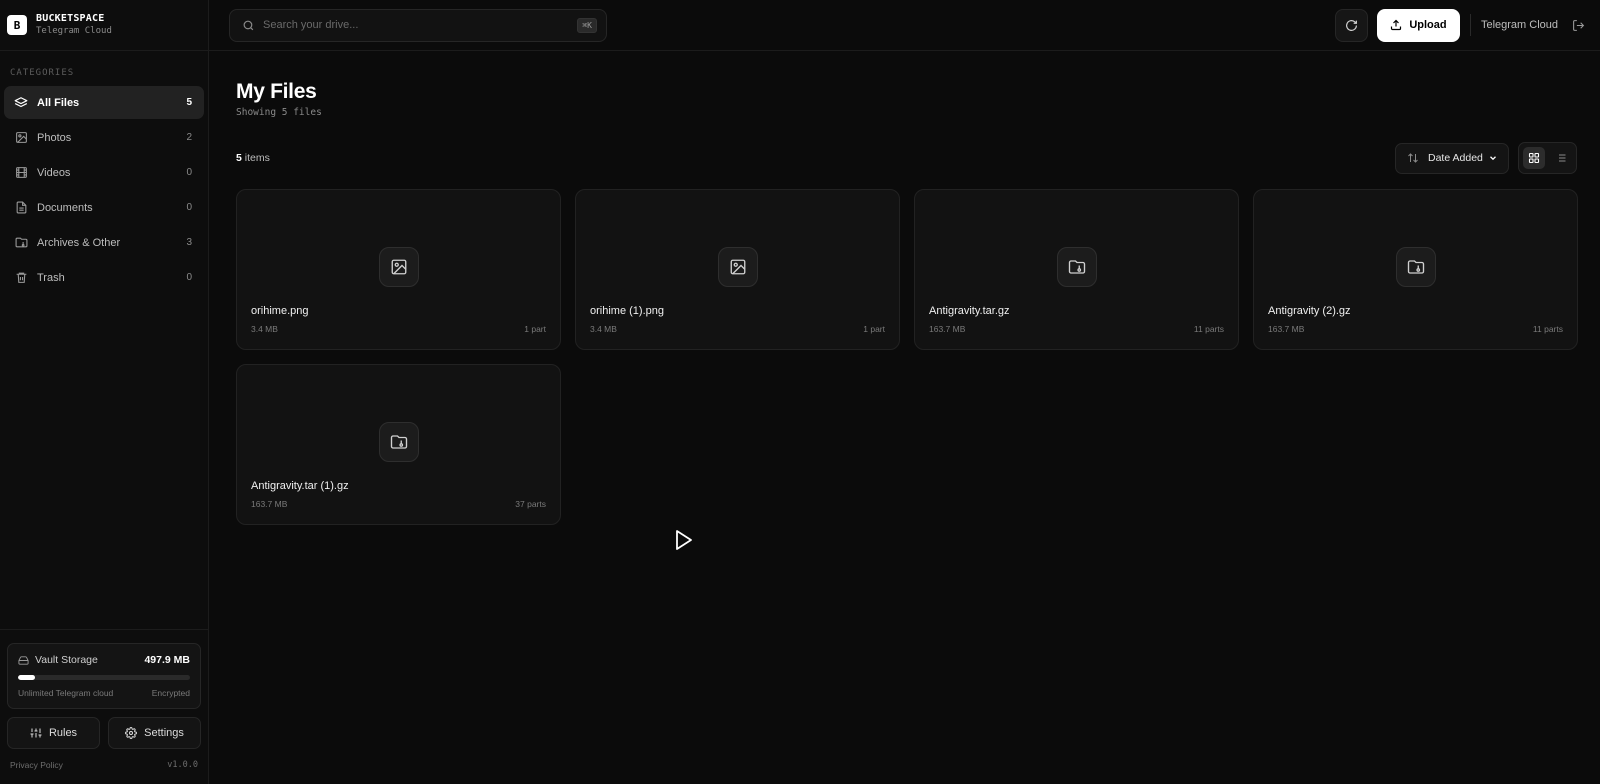 Image resolution: width=1600 pixels, height=784 pixels. I want to click on vault-left-note: Unlimited Telegram cloud, so click(66, 693).